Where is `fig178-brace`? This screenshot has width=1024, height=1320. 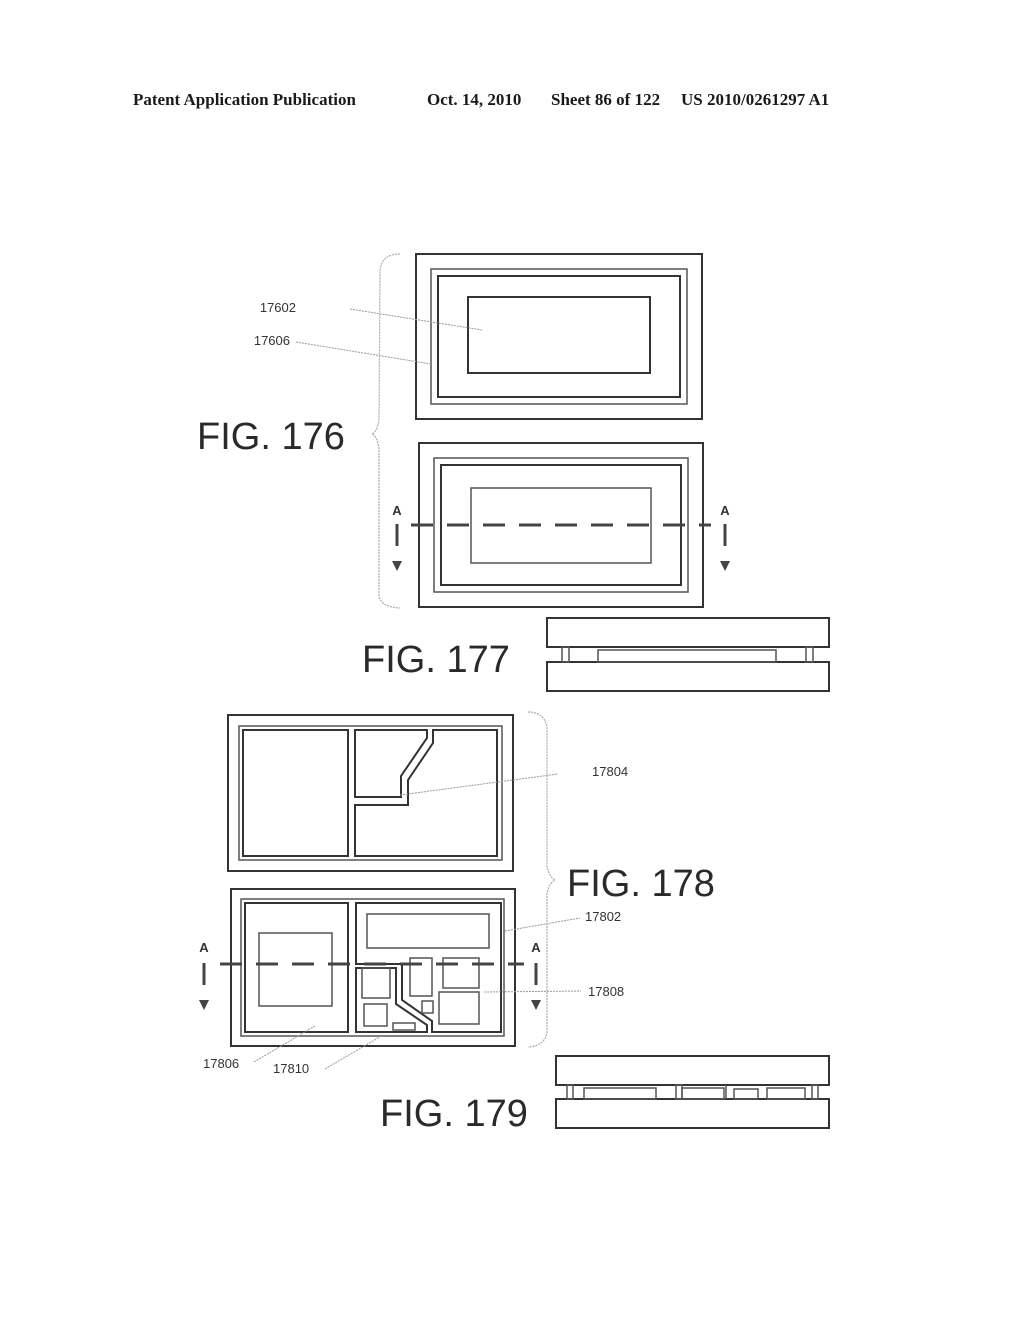
fig178-brace is located at coordinates (542, 879).